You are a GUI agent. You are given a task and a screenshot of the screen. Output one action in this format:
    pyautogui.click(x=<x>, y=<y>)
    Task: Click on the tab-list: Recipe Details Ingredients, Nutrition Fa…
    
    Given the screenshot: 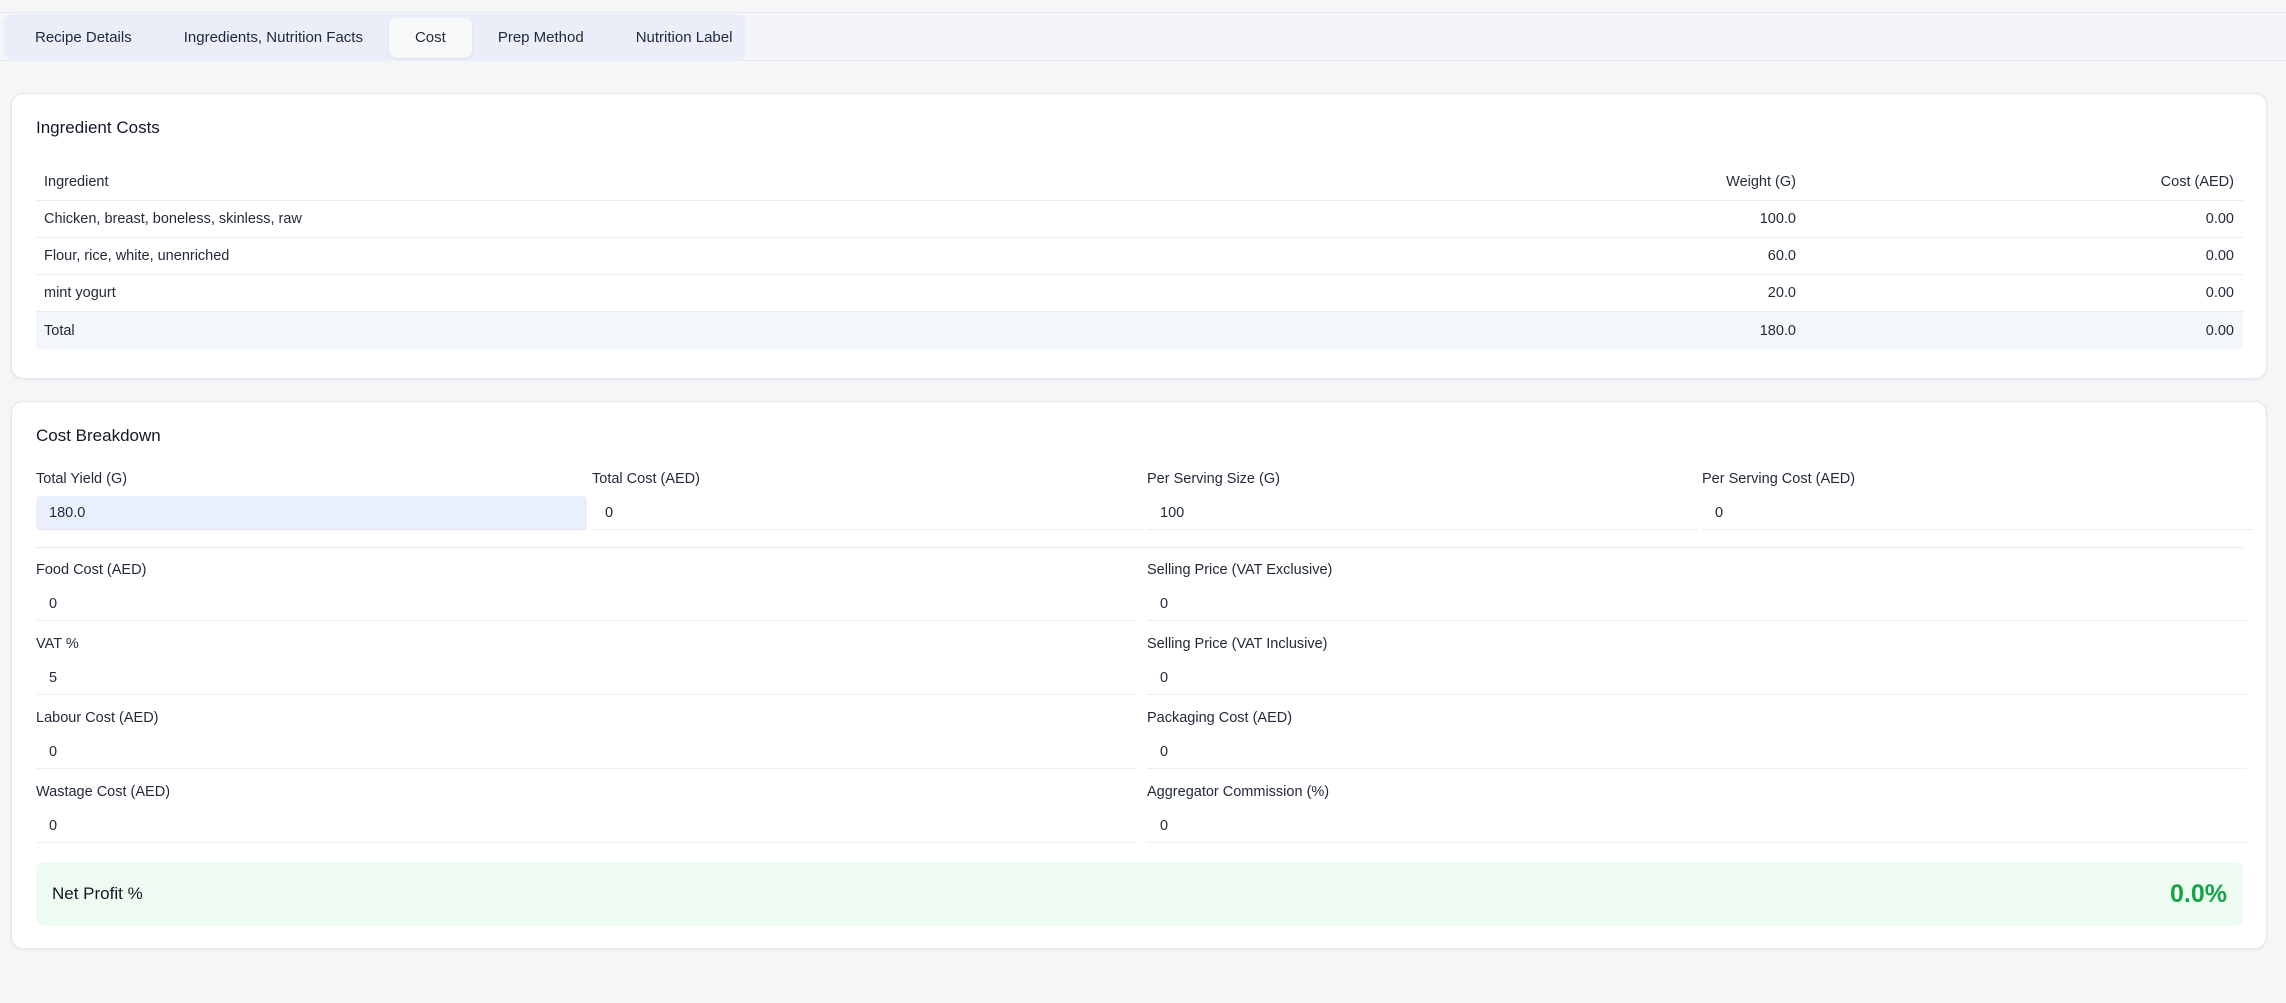 What is the action you would take?
    pyautogui.click(x=375, y=37)
    